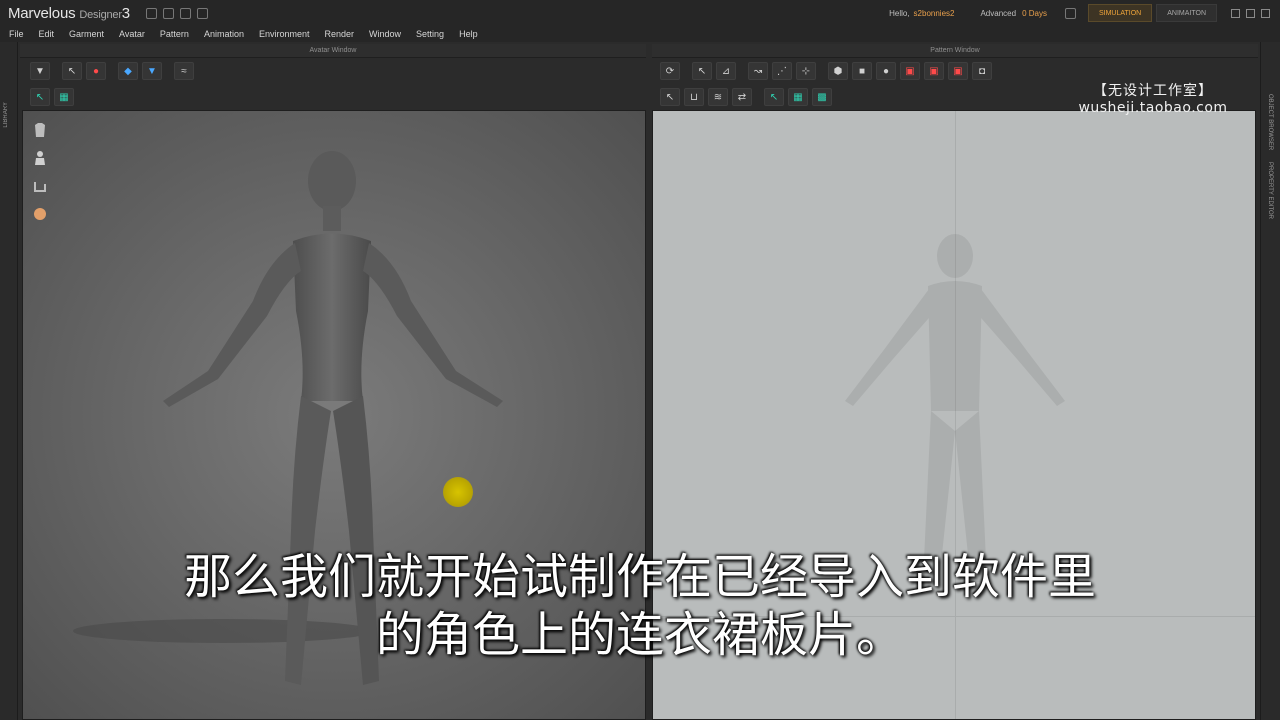 The width and height of the screenshot is (1280, 720). I want to click on menu-edit: Edit, so click(47, 34).